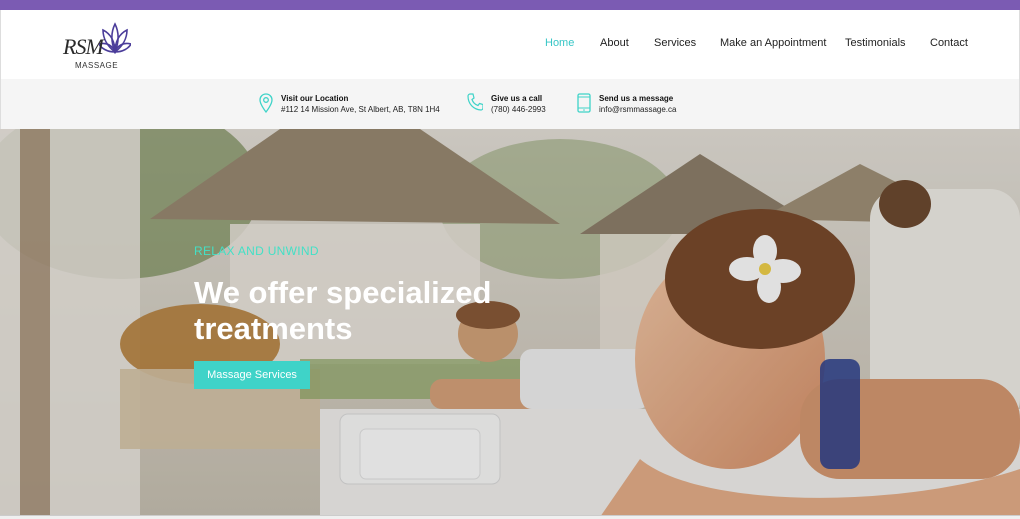 The image size is (1020, 519). I want to click on phone-info: Give us a call (780) 446-2993, so click(506, 104).